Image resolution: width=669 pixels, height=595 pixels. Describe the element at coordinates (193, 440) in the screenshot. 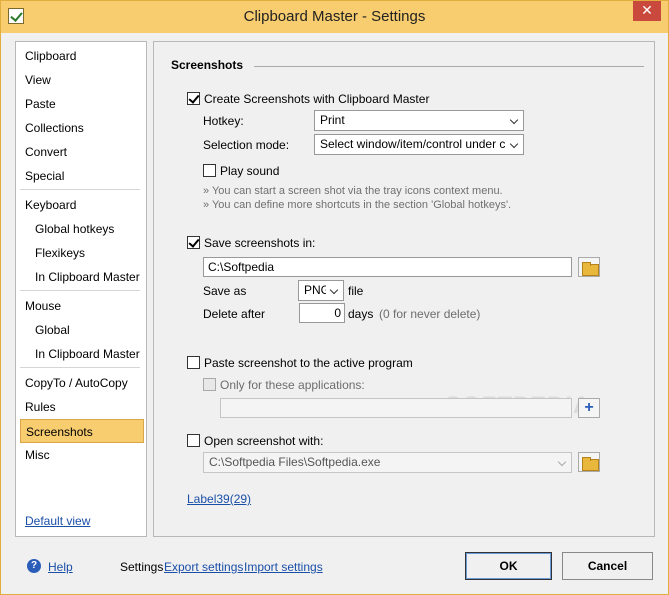

I see `open-screenshot-checkbox` at that location.